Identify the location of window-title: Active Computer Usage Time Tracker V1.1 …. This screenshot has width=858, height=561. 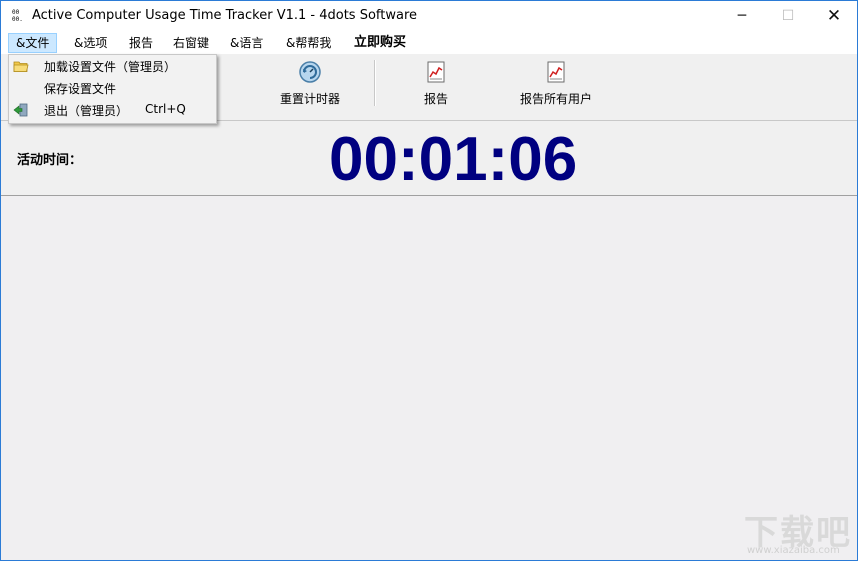
(225, 15).